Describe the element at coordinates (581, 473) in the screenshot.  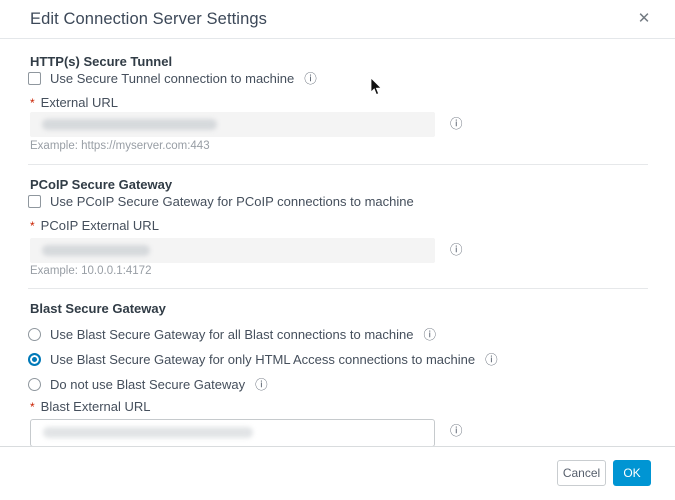
I see `cancel-button: Cancel` at that location.